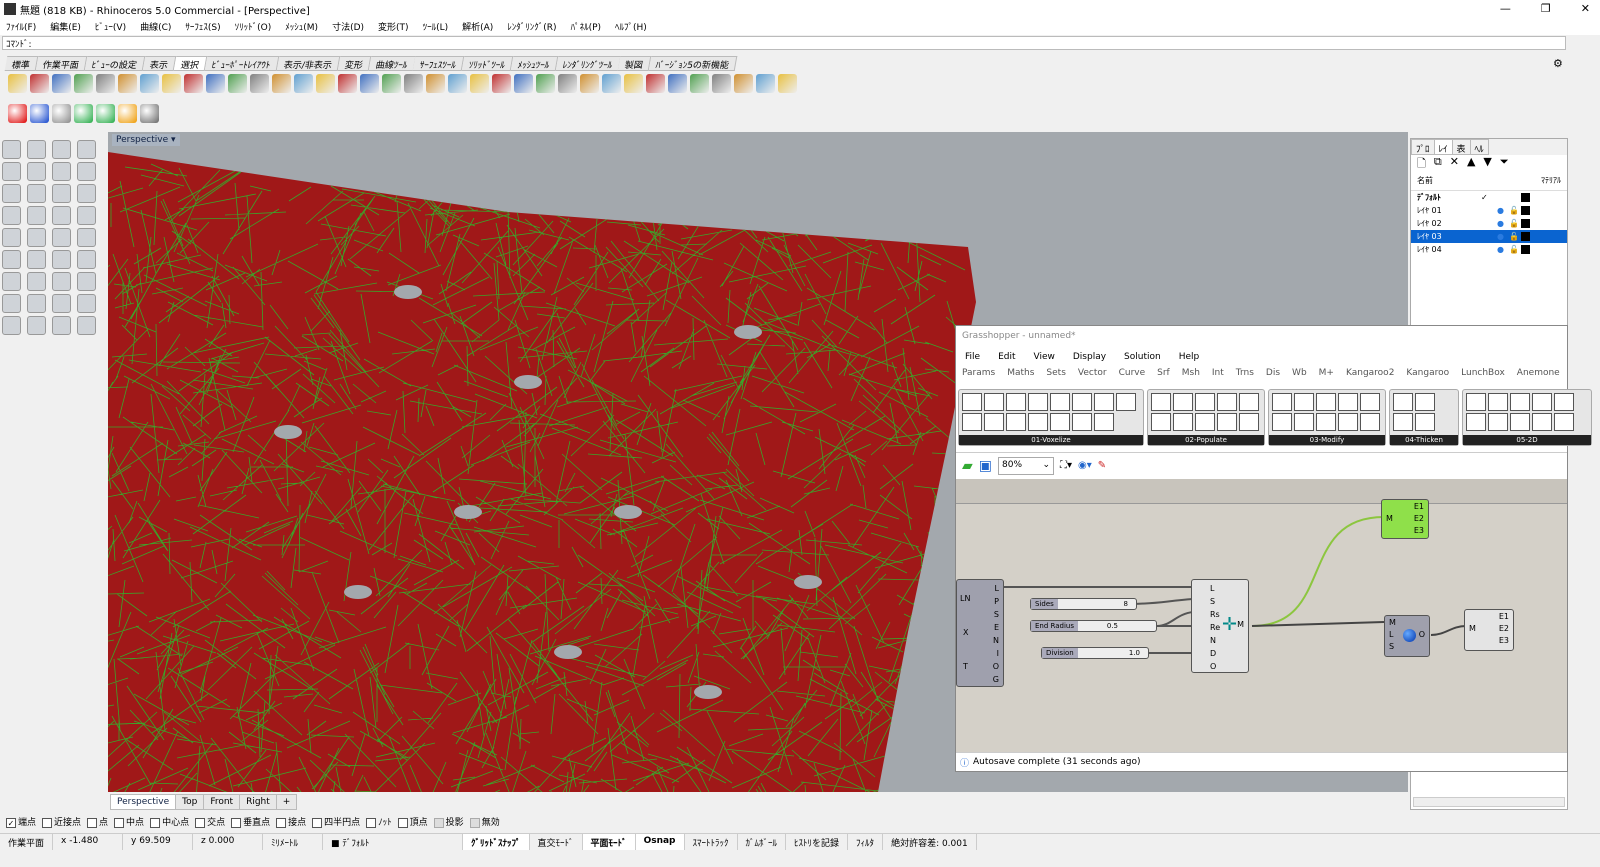  I want to click on toolbar-tab: 製図, so click(634, 63).